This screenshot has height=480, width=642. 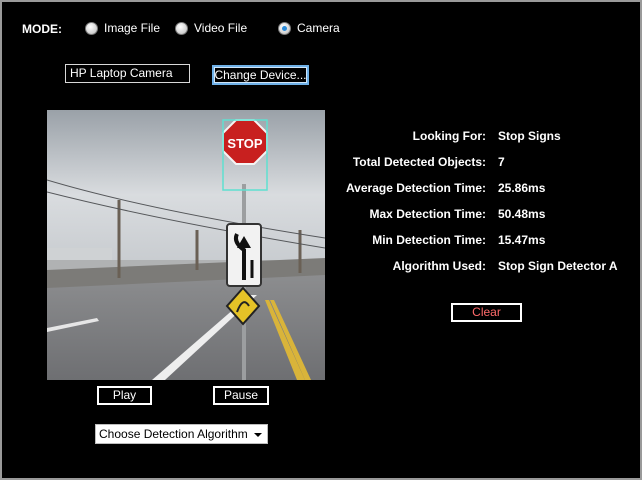 I want to click on stat-label-max-time: Max Detection Time:, so click(x=427, y=214).